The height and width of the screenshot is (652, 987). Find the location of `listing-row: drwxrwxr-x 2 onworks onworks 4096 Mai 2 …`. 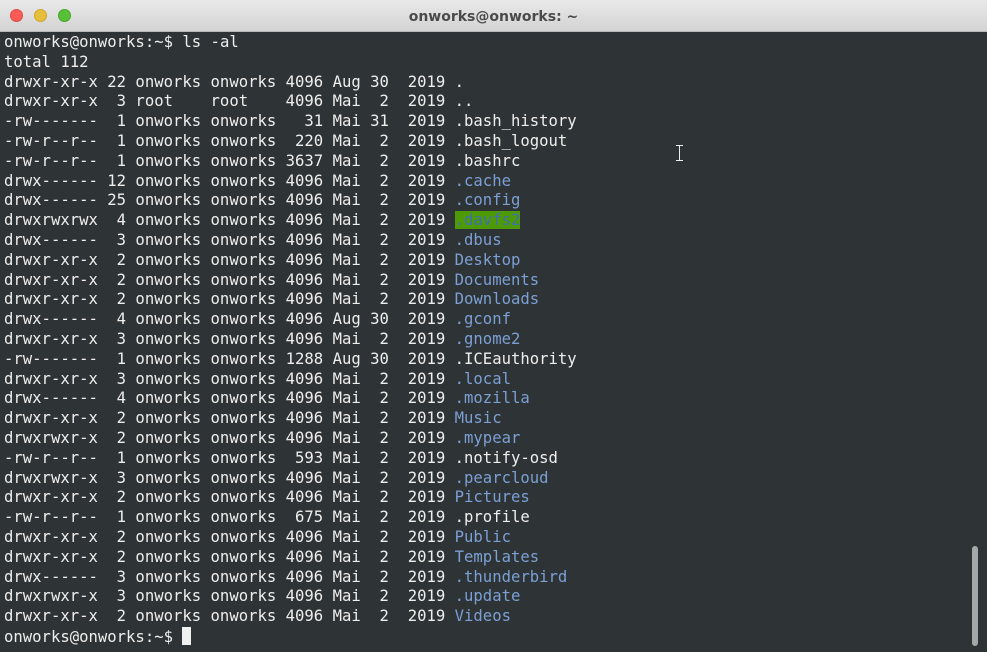

listing-row: drwxrwxr-x 2 onworks onworks 4096 Mai 2 … is located at coordinates (486, 439).